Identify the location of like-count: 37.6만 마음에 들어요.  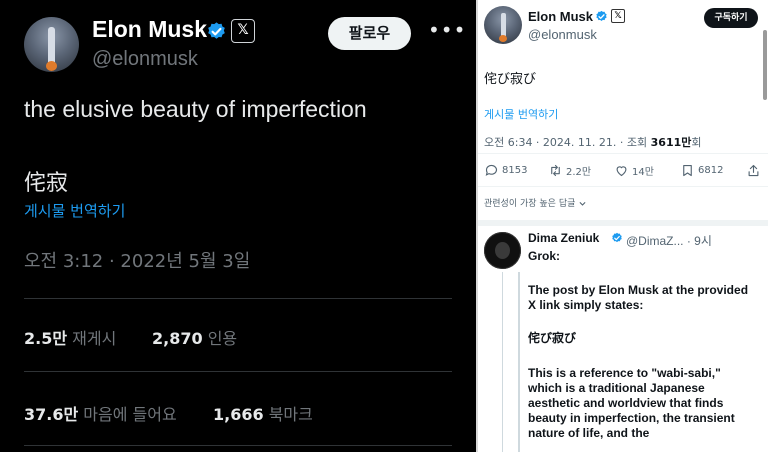
(100, 413).